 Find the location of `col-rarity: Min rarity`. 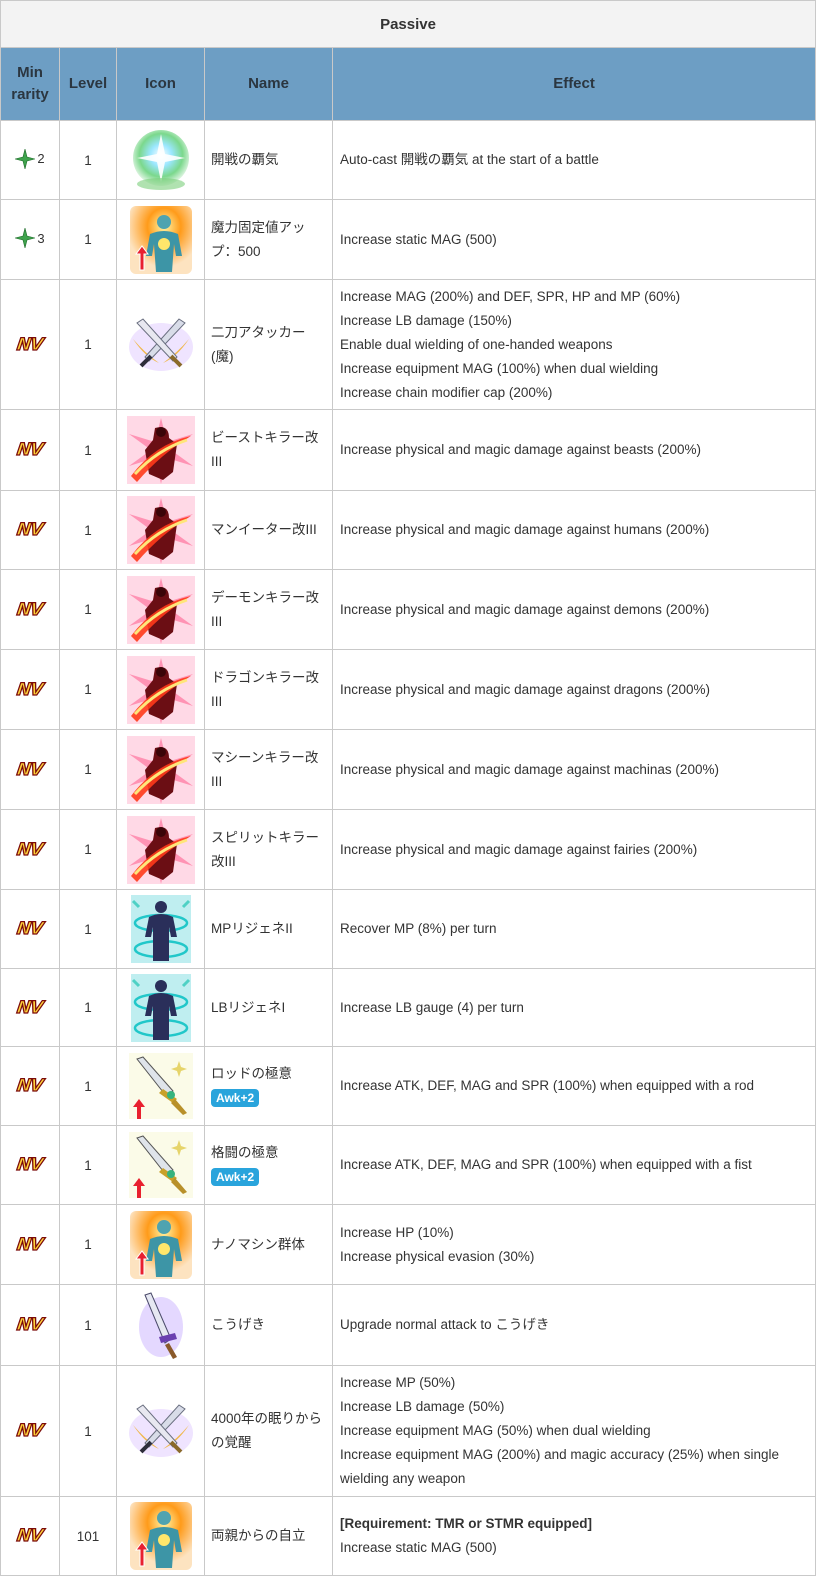

col-rarity: Min rarity is located at coordinates (30, 84).